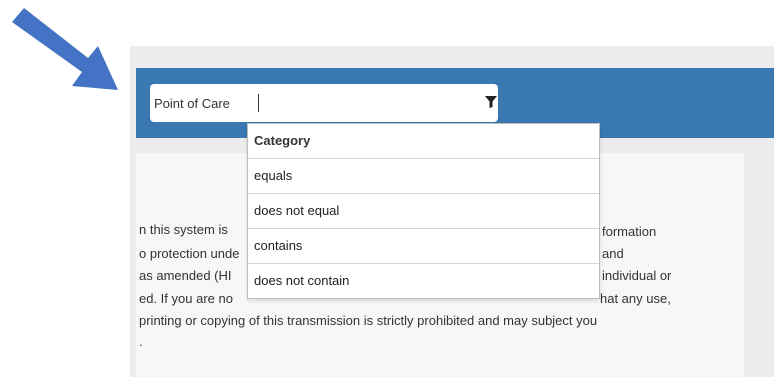 Image resolution: width=774 pixels, height=377 pixels. What do you see at coordinates (374, 103) in the screenshot?
I see `filter-input` at bounding box center [374, 103].